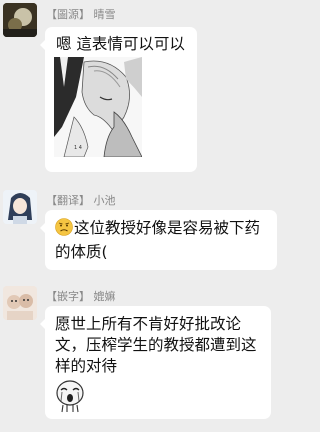  What do you see at coordinates (68, 200) in the screenshot?
I see `sender-tag: 【翻译】` at bounding box center [68, 200].